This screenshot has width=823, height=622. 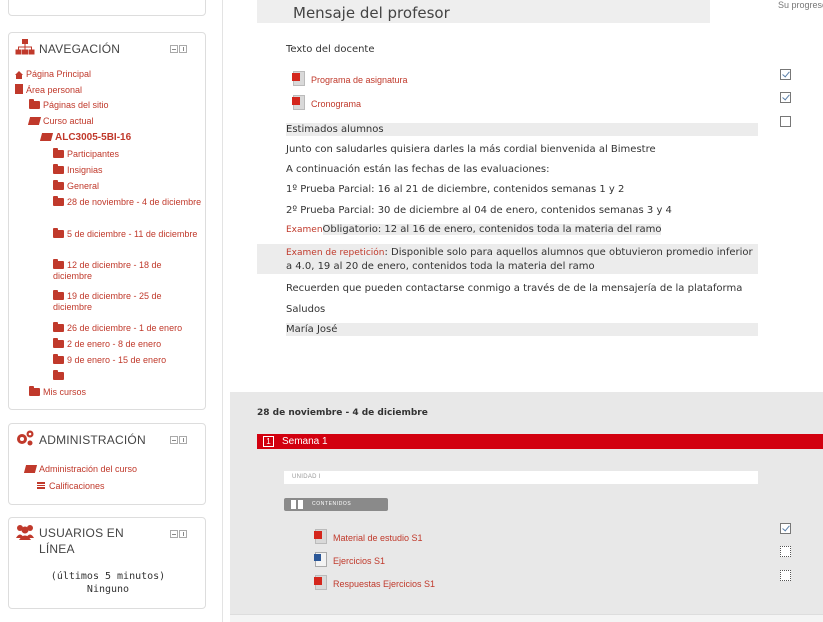 What do you see at coordinates (371, 13) in the screenshot?
I see `professor-section-title: Mensaje del profesor` at bounding box center [371, 13].